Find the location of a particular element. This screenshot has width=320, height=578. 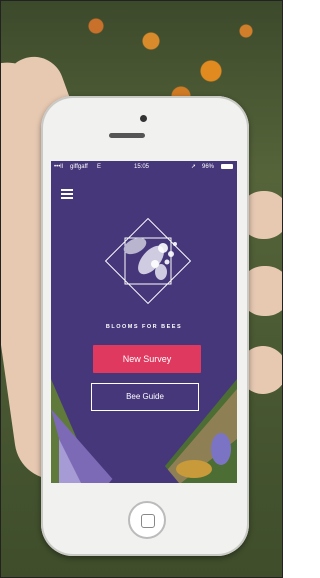

bee-flower-logo is located at coordinates (148, 261).